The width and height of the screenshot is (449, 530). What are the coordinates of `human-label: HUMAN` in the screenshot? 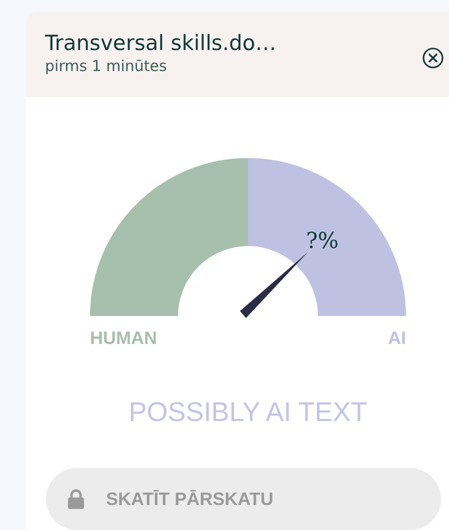 It's located at (123, 338).